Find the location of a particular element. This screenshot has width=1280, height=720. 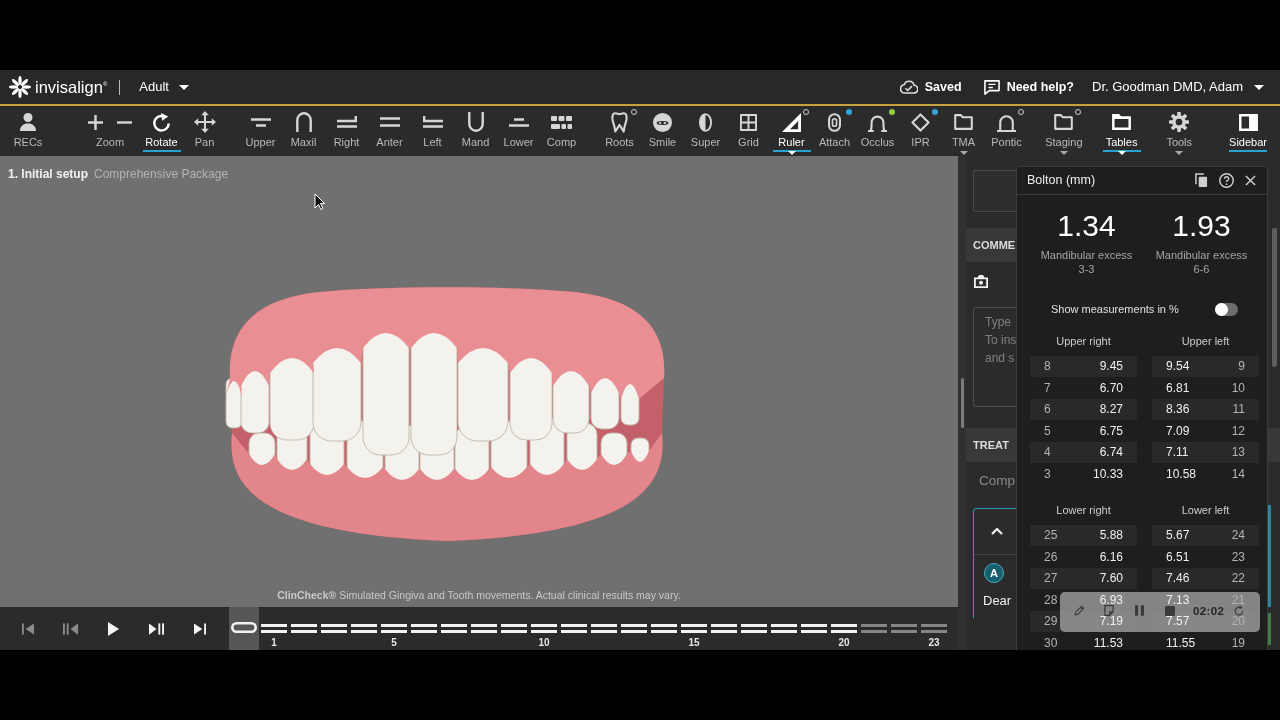

package-name: Comprehensive Package is located at coordinates (161, 174).